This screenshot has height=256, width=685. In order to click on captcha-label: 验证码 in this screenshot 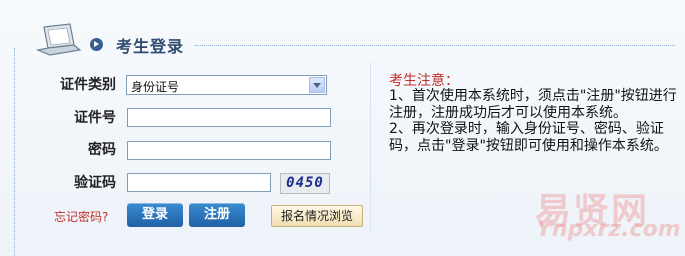, I will do `click(95, 183)`.